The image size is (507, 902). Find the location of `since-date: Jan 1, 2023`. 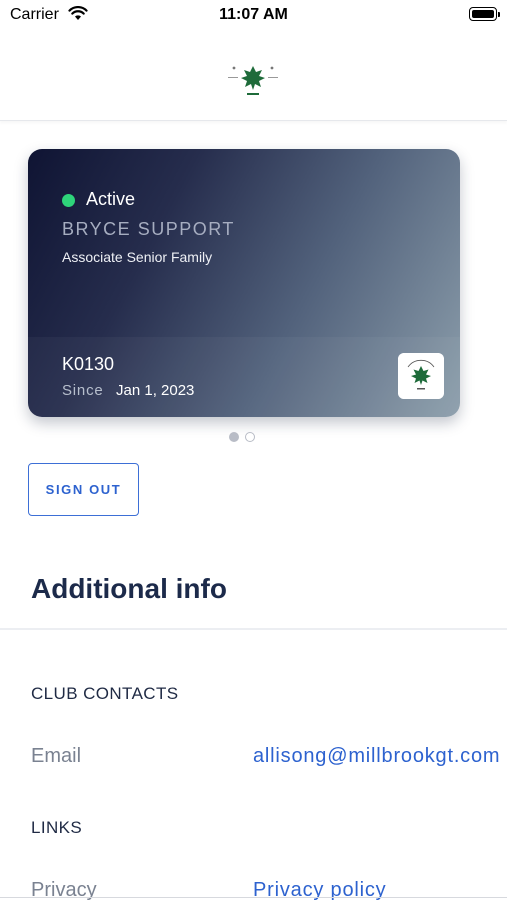

since-date: Jan 1, 2023 is located at coordinates (155, 390).